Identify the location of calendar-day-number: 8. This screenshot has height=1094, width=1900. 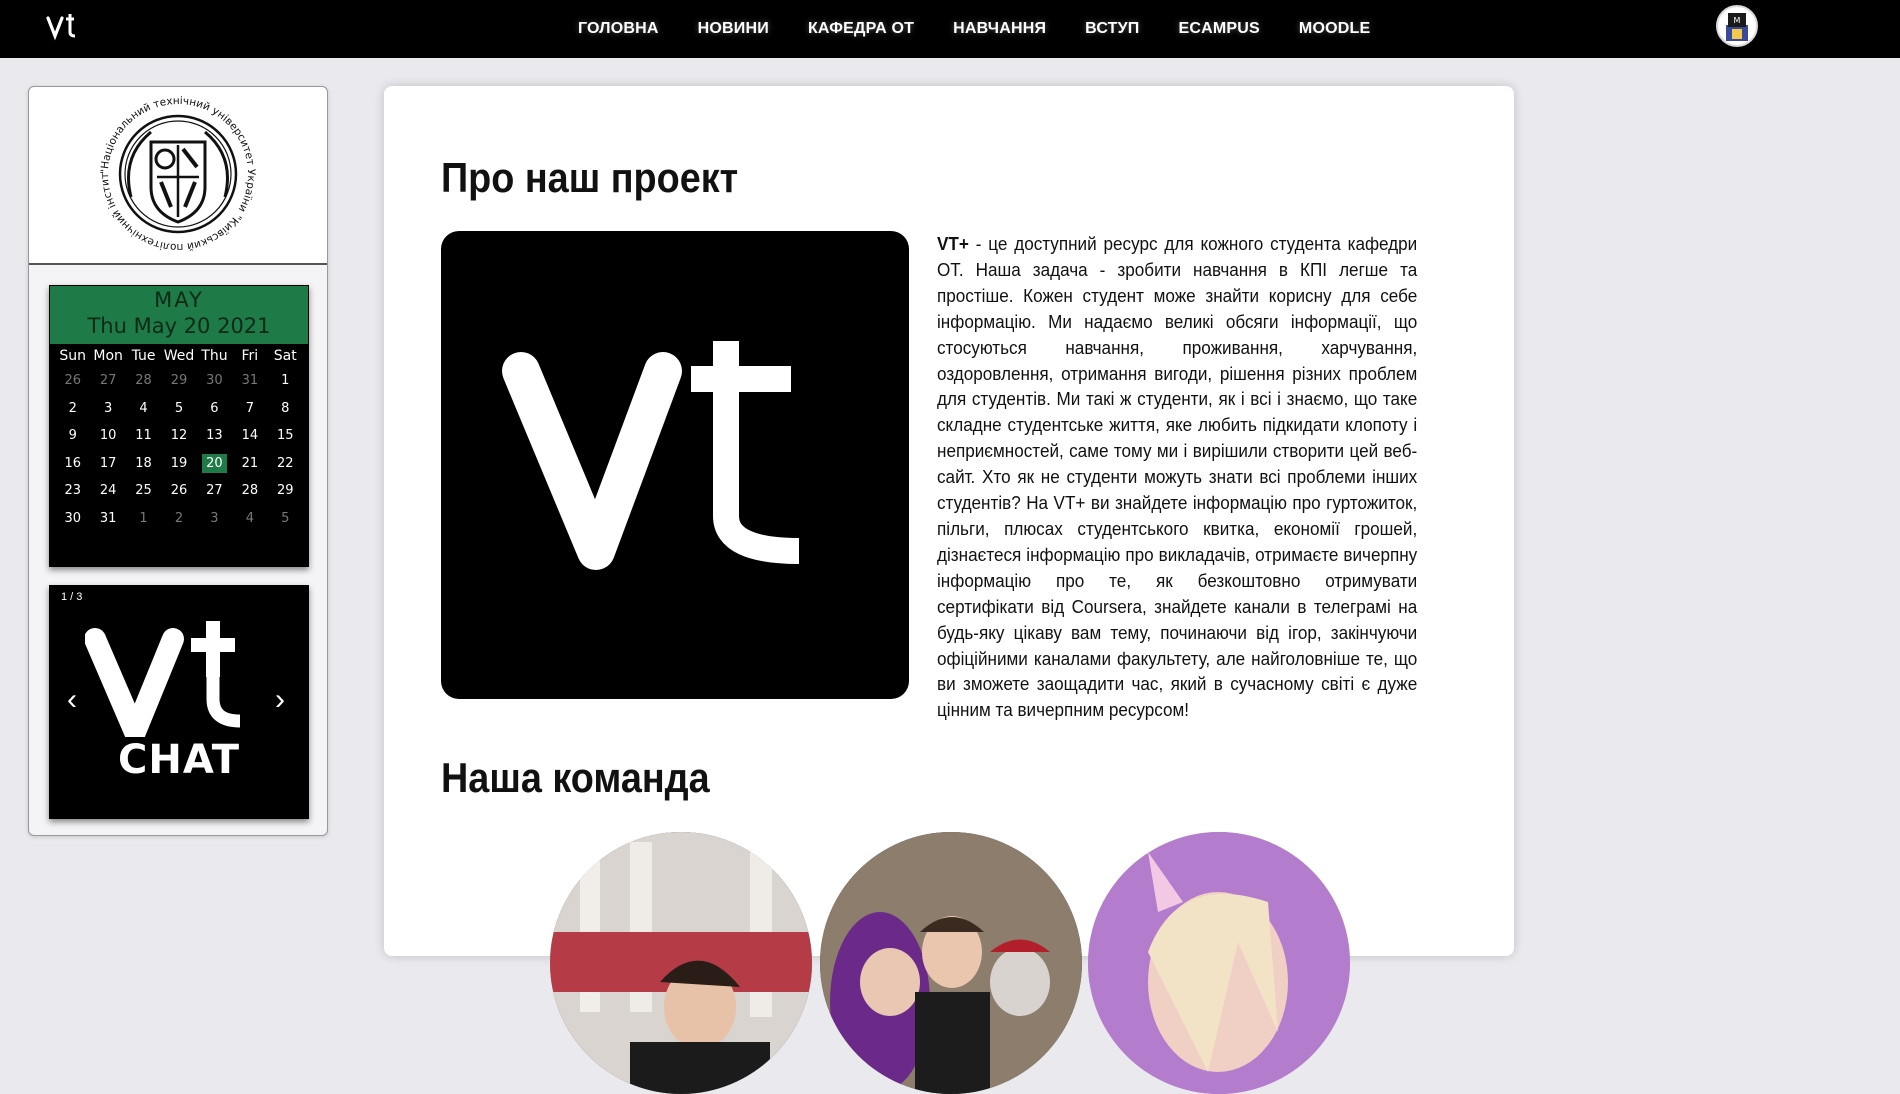
(285, 408).